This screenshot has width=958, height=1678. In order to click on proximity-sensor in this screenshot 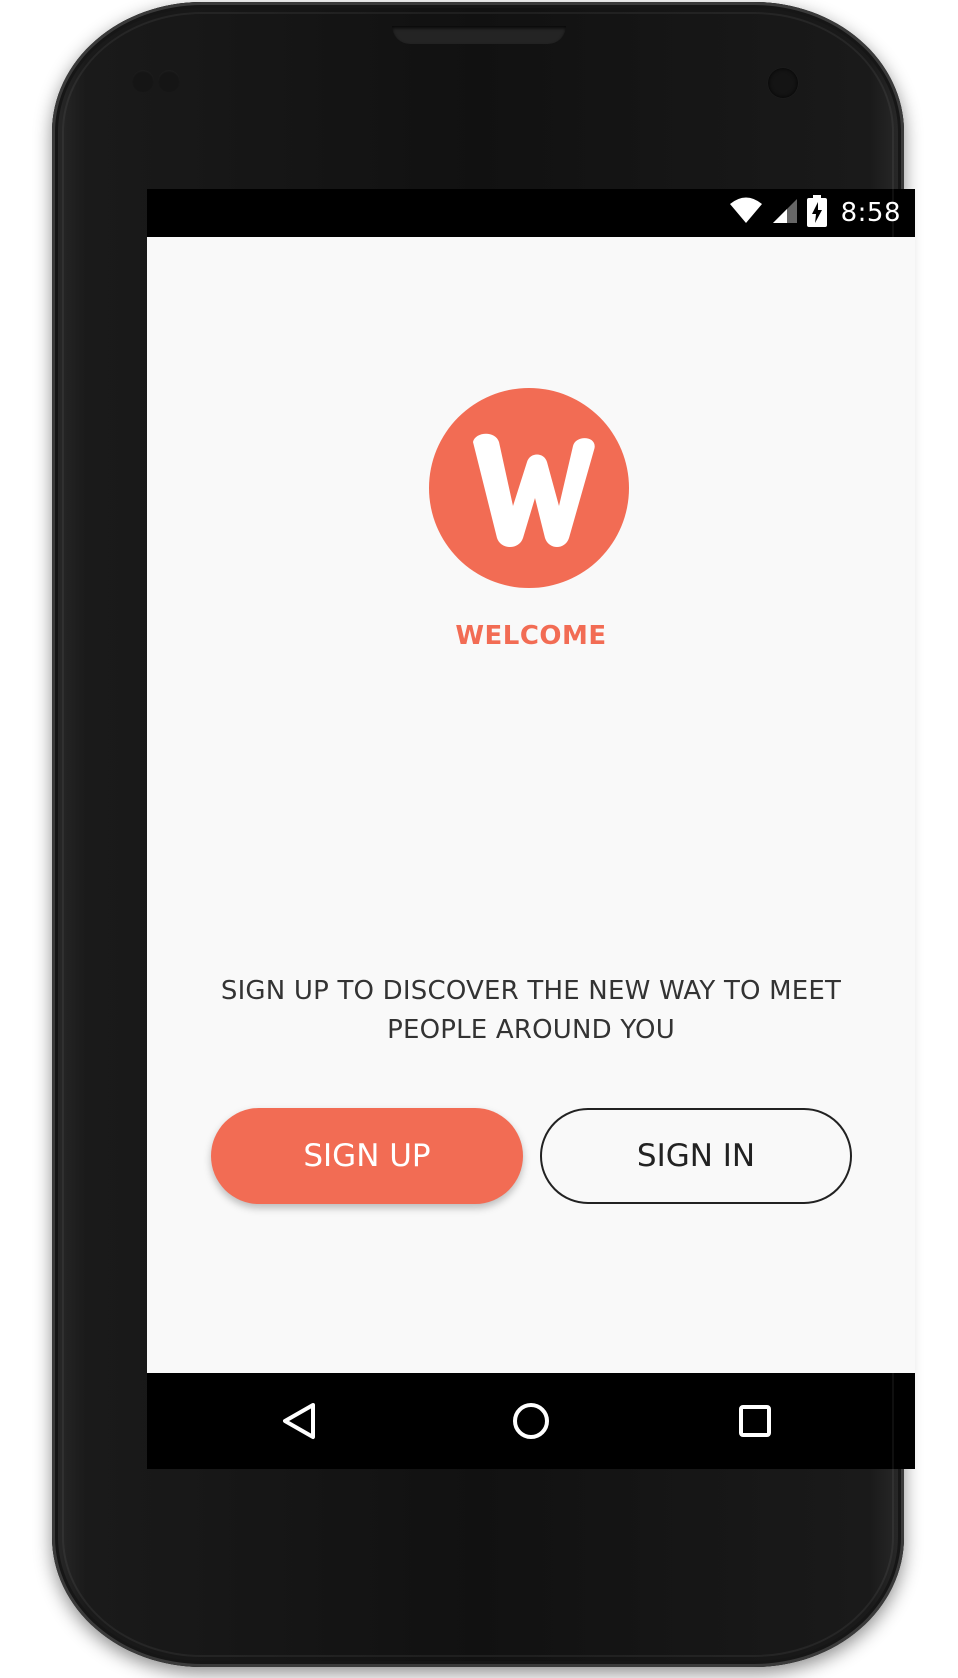, I will do `click(143, 81)`.